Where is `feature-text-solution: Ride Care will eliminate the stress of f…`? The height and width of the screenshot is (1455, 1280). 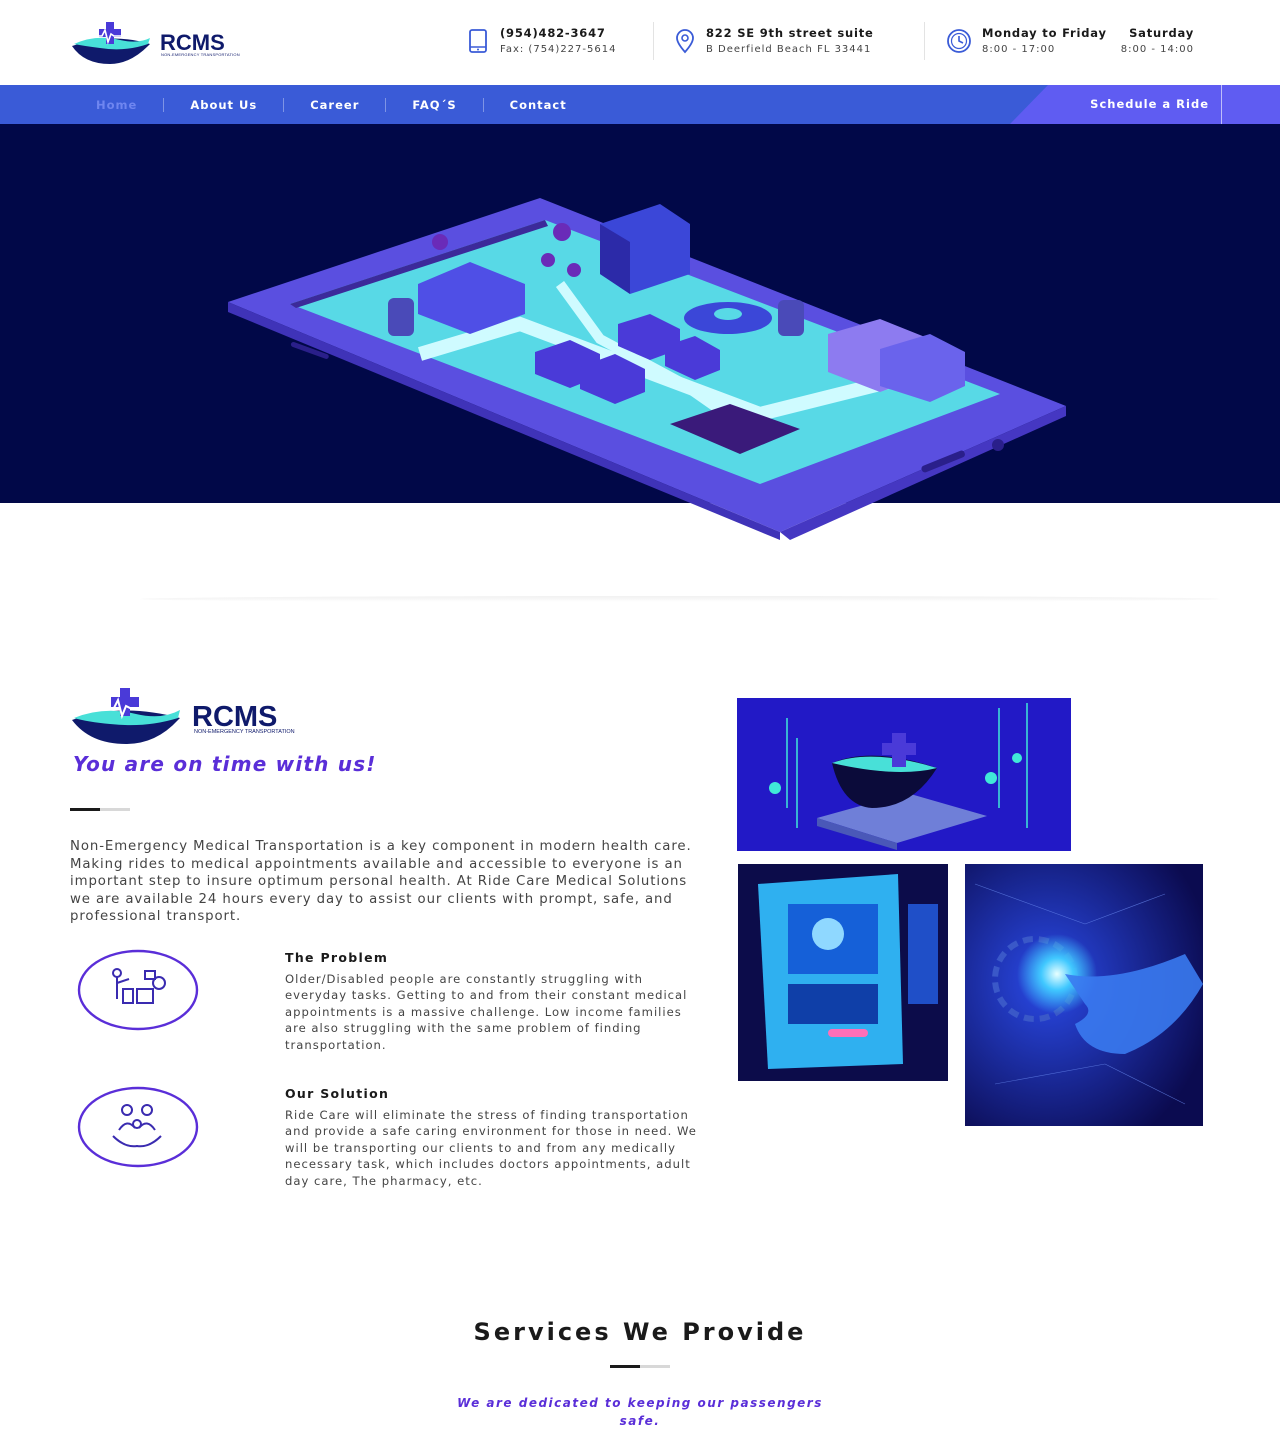
feature-text-solution: Ride Care will eliminate the stress of f… is located at coordinates (491, 1148).